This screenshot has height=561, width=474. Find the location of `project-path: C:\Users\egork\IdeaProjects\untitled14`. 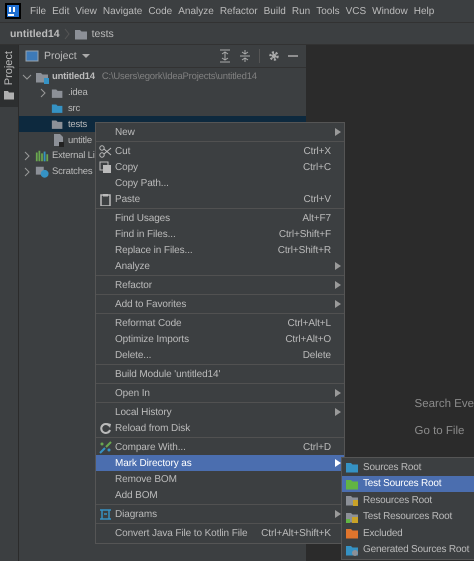

project-path: C:\Users\egork\IdeaProjects\untitled14 is located at coordinates (179, 76).